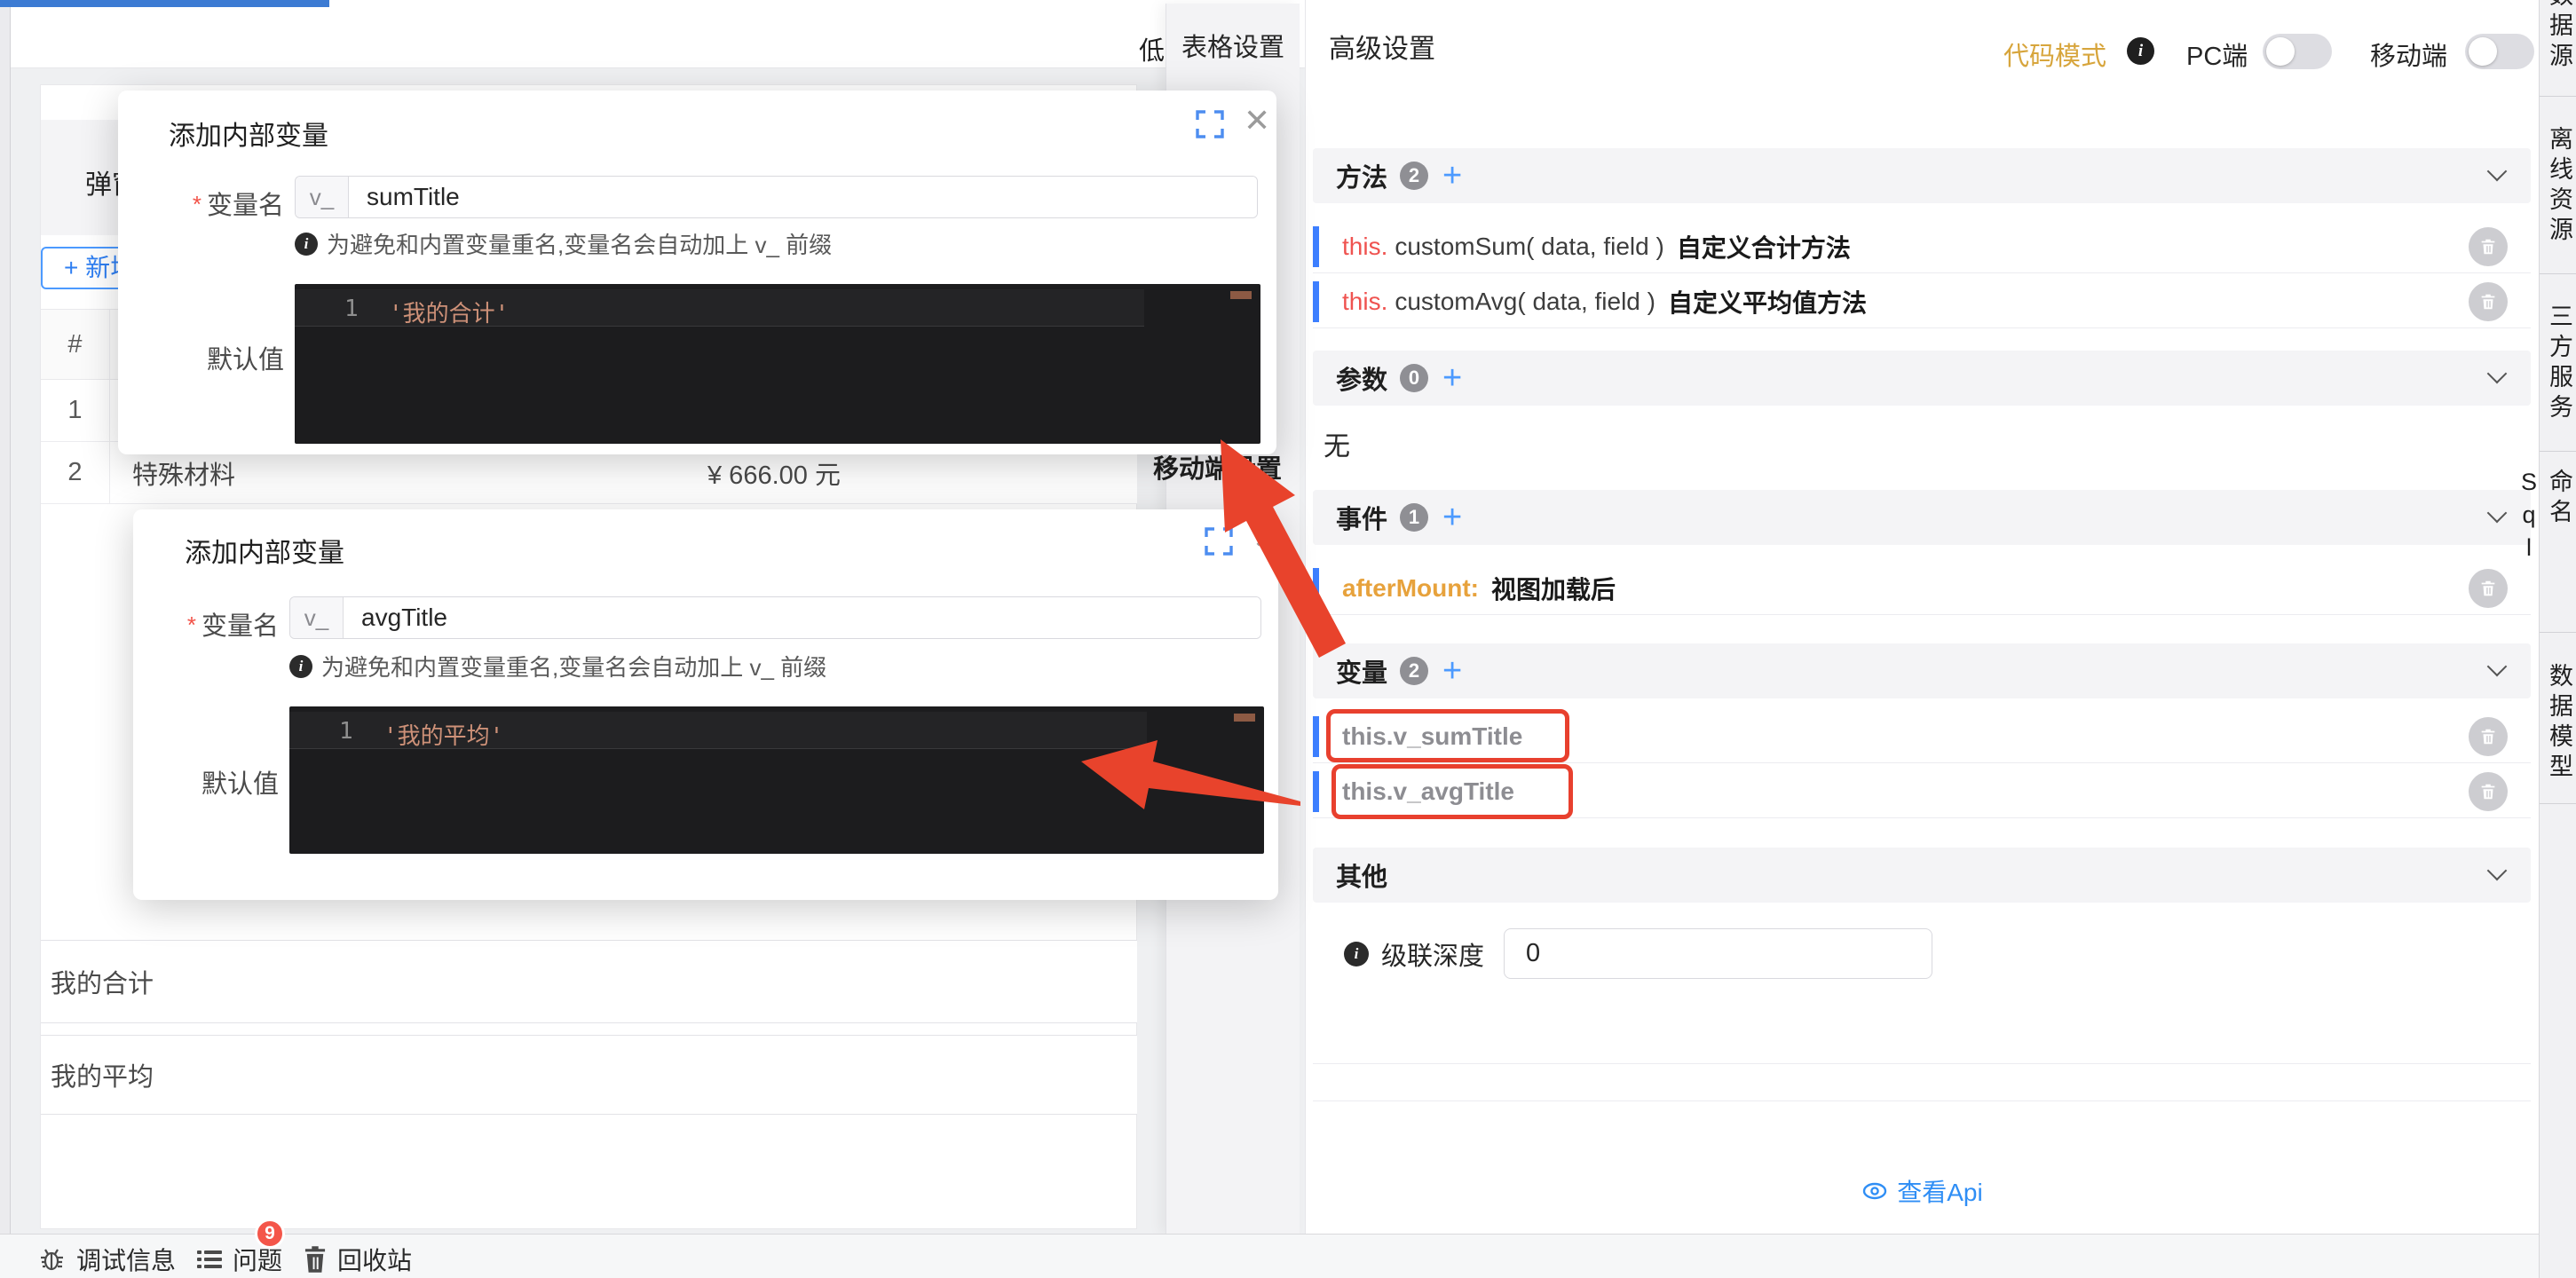 The width and height of the screenshot is (2576, 1278). What do you see at coordinates (2546, 639) in the screenshot?
I see `right-sidebar: 数据源 离线资源 三方服务 命名Sql 数据模型` at bounding box center [2546, 639].